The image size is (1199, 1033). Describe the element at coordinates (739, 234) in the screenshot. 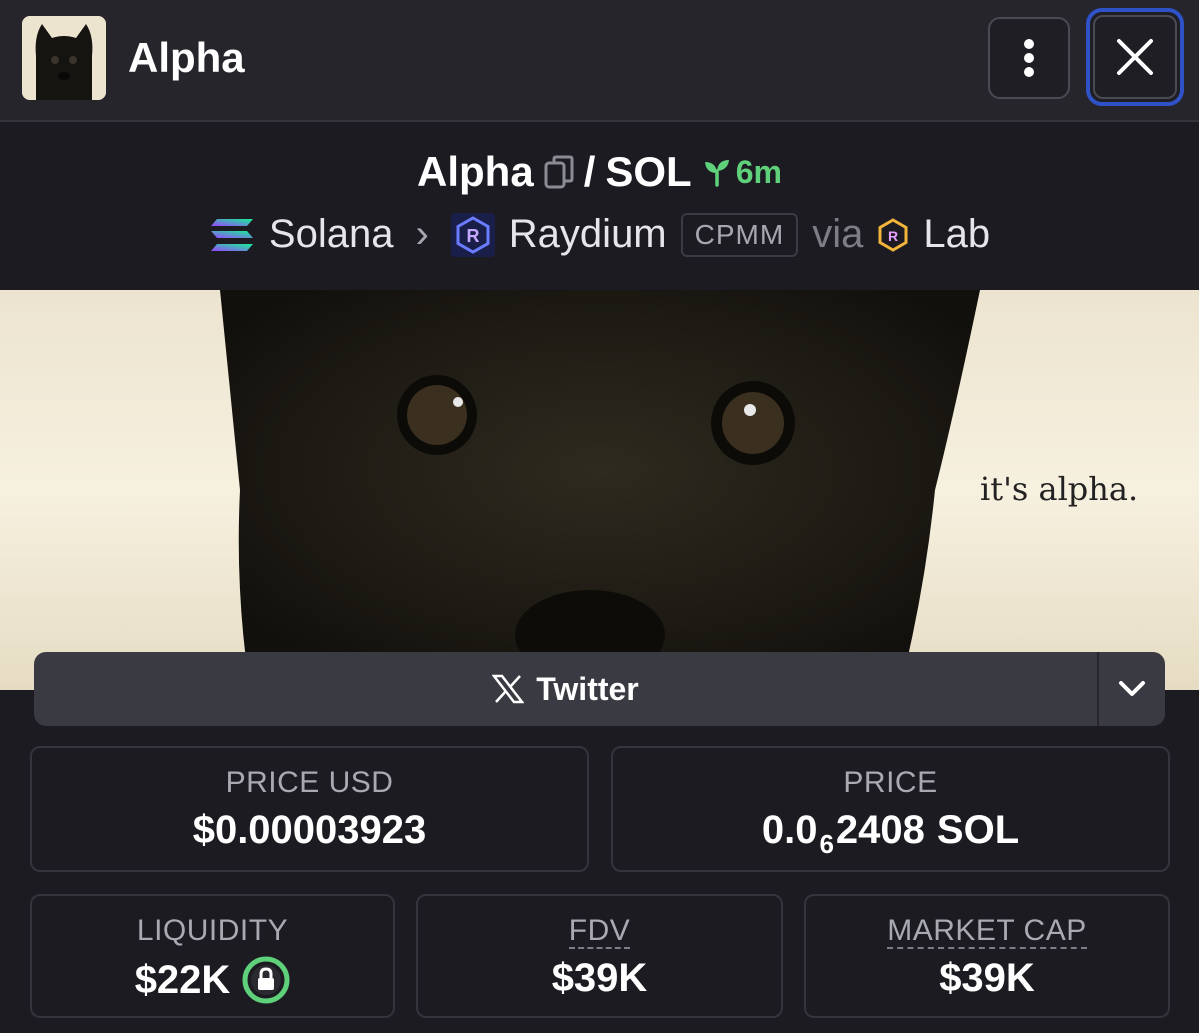

I see `pool-type-badge: CPMM` at that location.